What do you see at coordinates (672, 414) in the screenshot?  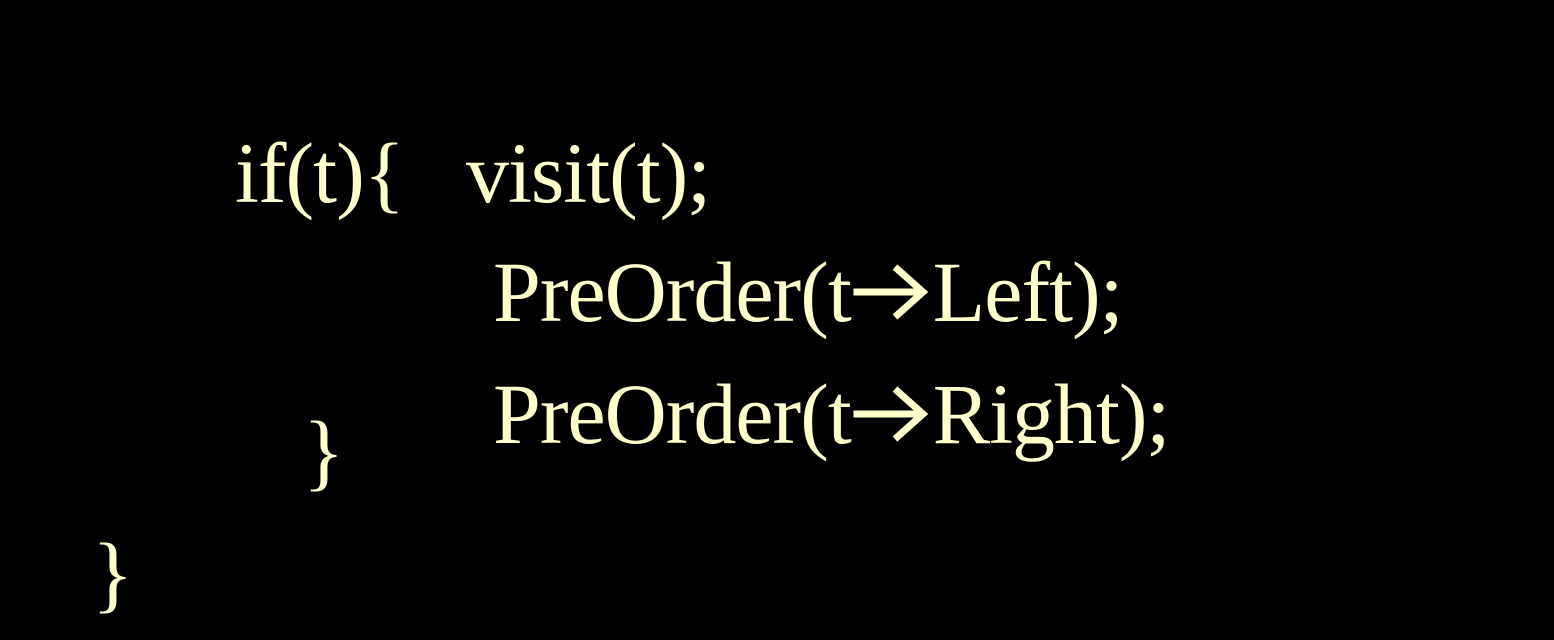 I see `preorder-right-prefix: PreOrder(t` at bounding box center [672, 414].